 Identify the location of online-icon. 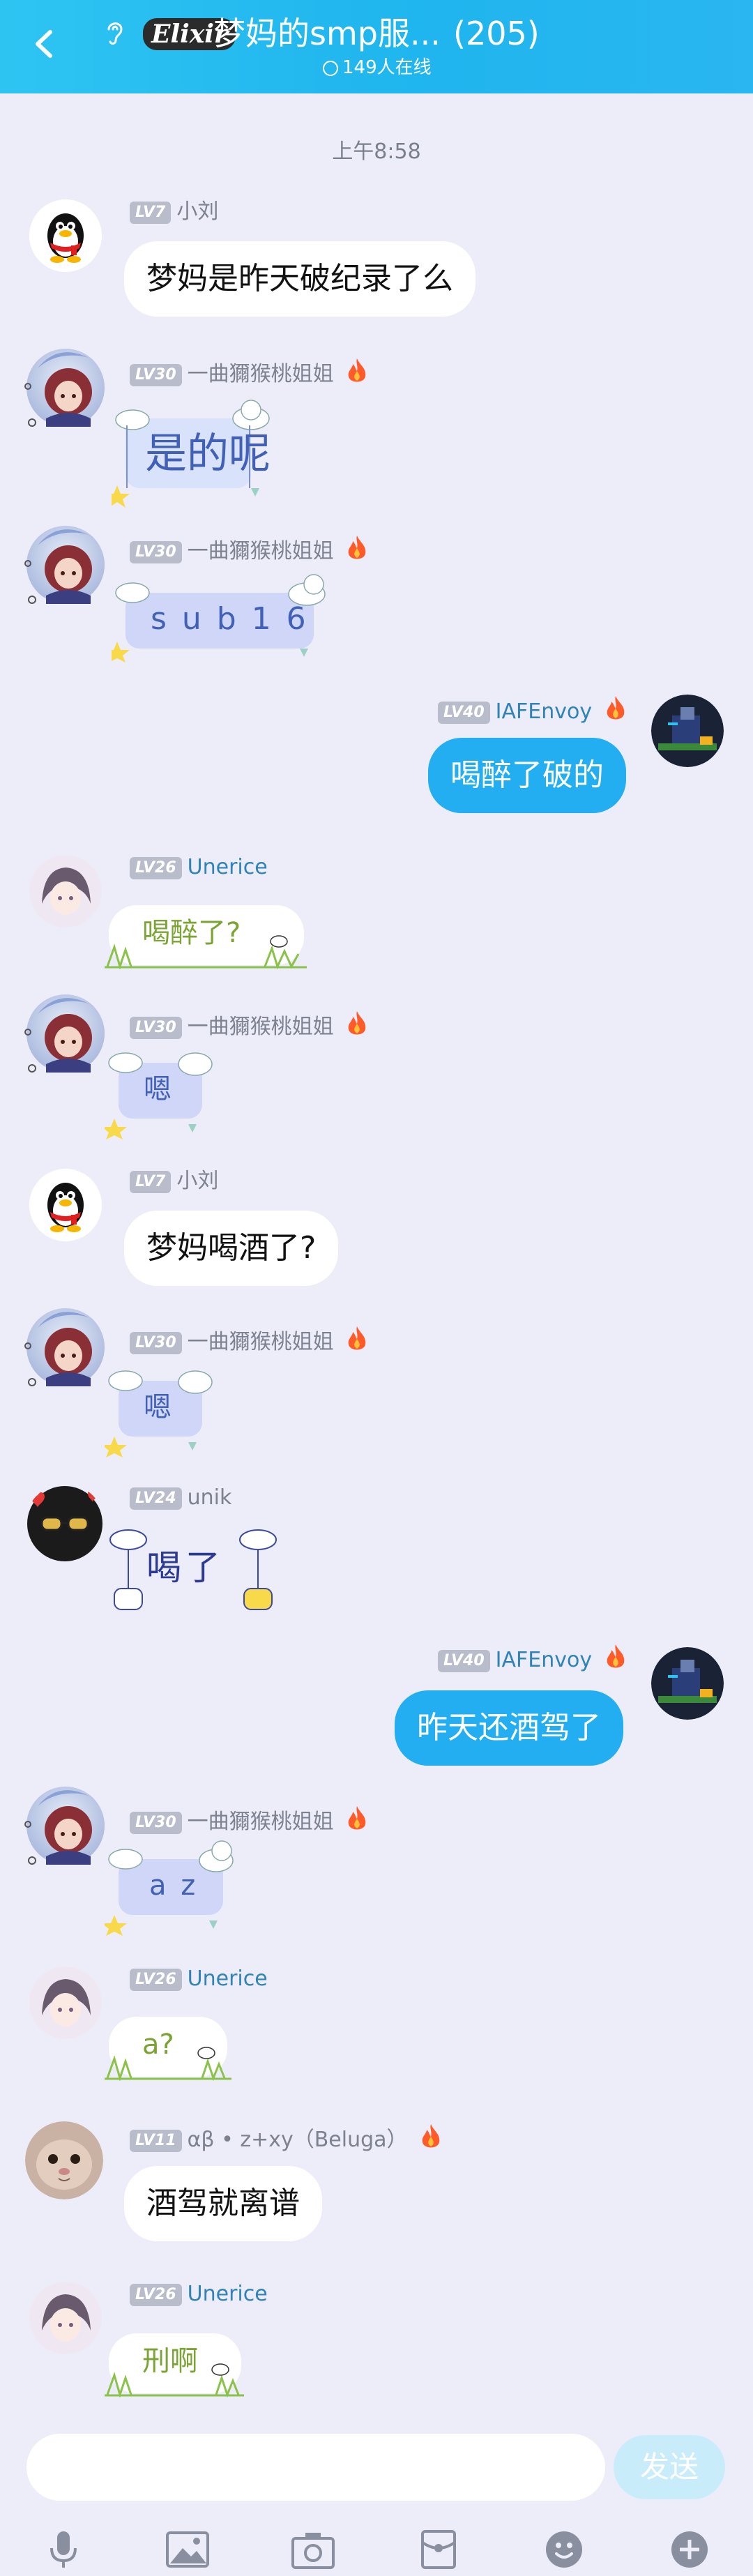
(330, 68).